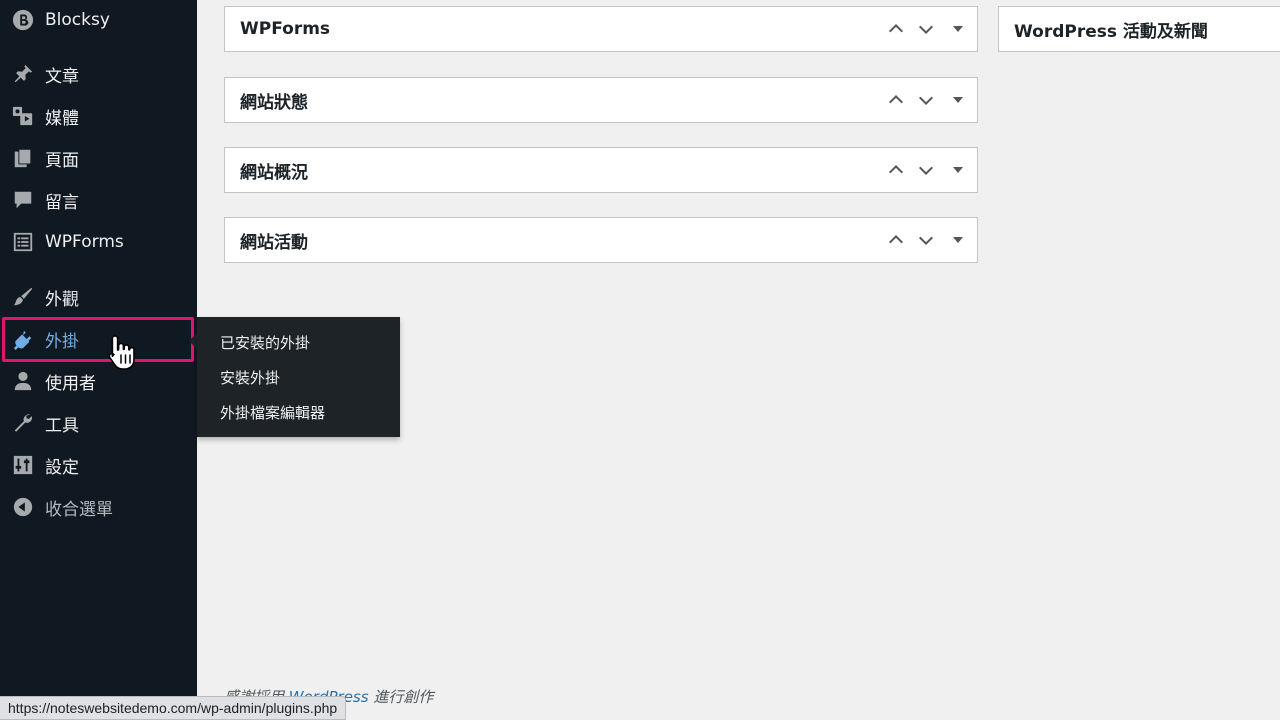  What do you see at coordinates (23, 465) in the screenshot?
I see `settings-icon` at bounding box center [23, 465].